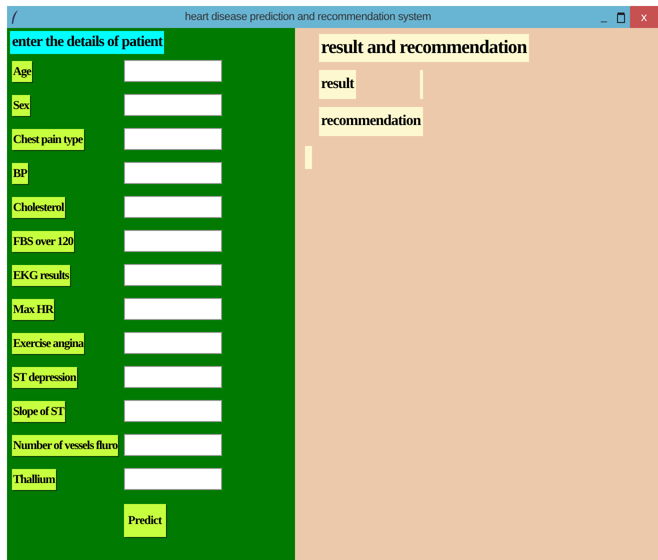 Image resolution: width=658 pixels, height=560 pixels. What do you see at coordinates (308, 17) in the screenshot?
I see `window-title: heart disease prediction and recommendation system` at bounding box center [308, 17].